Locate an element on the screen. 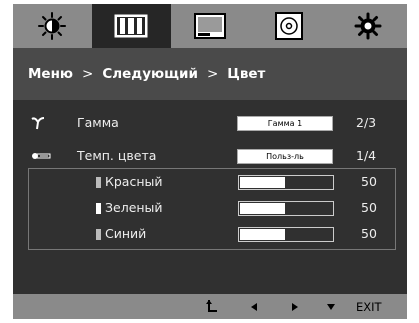  green-slider is located at coordinates (286, 208).